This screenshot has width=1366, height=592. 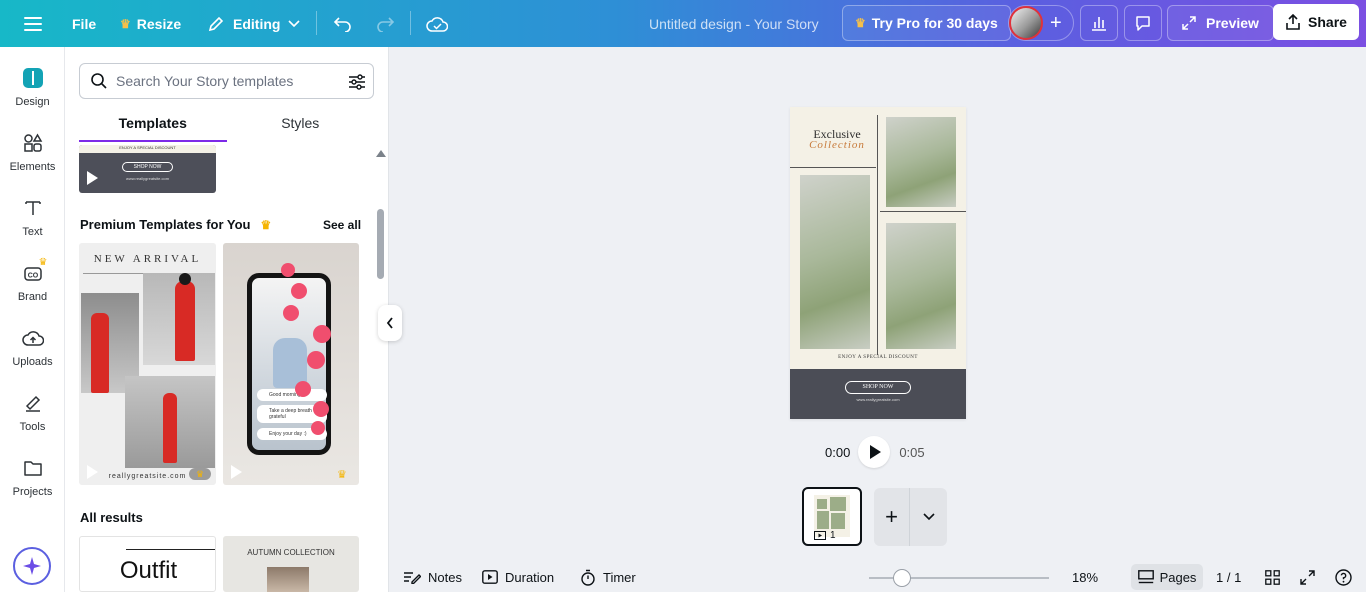 I want to click on duration-button: Duration, so click(x=518, y=577).